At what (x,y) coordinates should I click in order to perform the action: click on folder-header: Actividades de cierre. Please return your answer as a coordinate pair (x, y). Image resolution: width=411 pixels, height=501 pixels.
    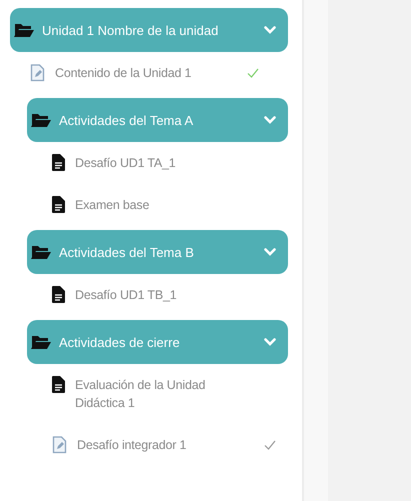
    Looking at the image, I should click on (157, 342).